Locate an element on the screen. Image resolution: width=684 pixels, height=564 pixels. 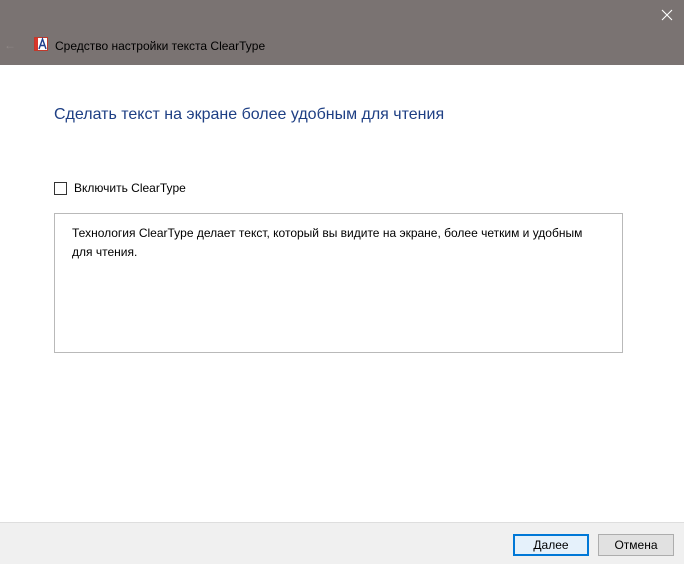
enable-cleartype-checkbox is located at coordinates (60, 188).